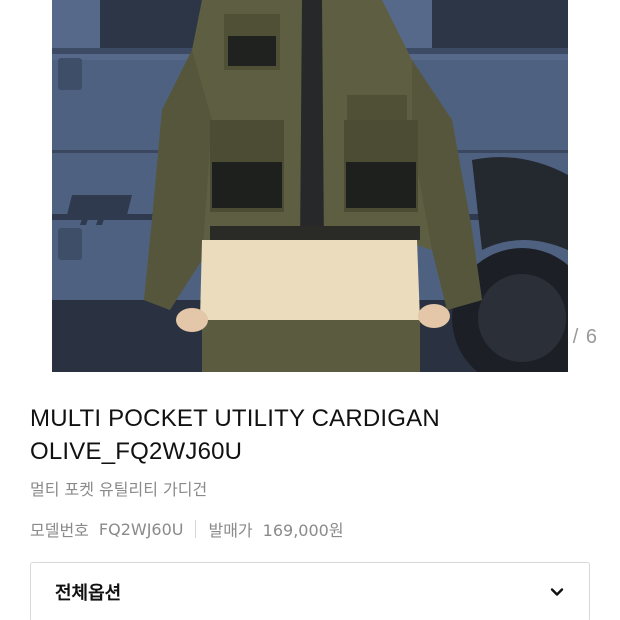 Image resolution: width=620 pixels, height=620 pixels. I want to click on image-counter: / 6, so click(585, 337).